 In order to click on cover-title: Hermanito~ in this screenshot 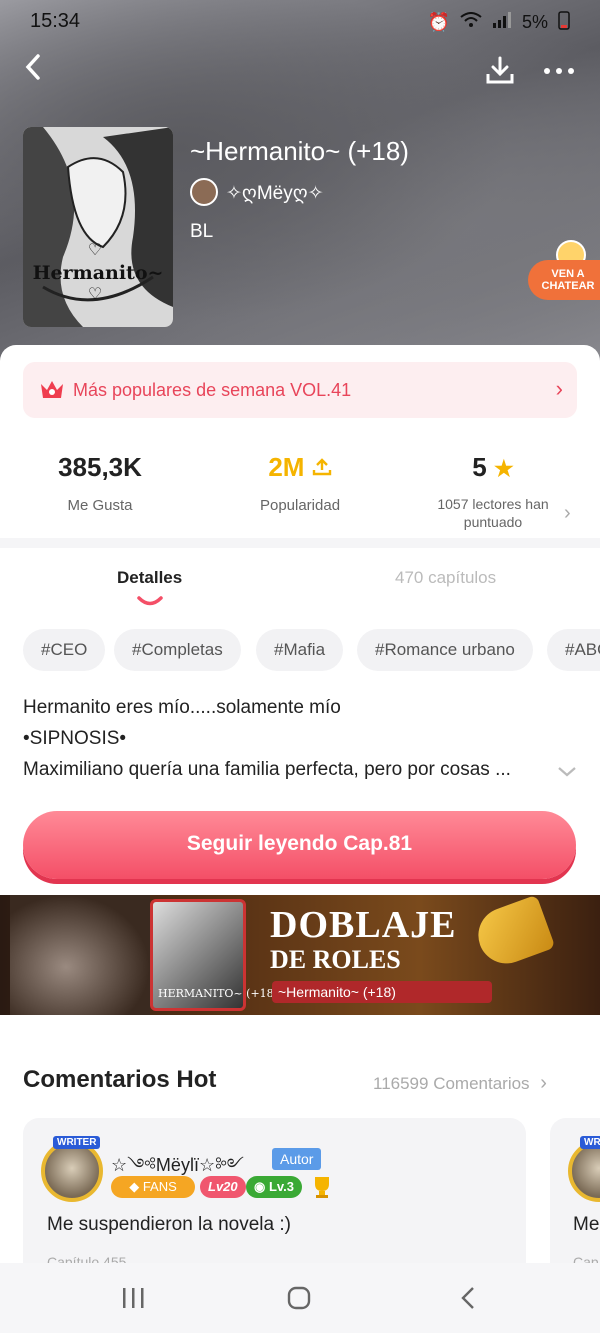, I will do `click(98, 273)`.